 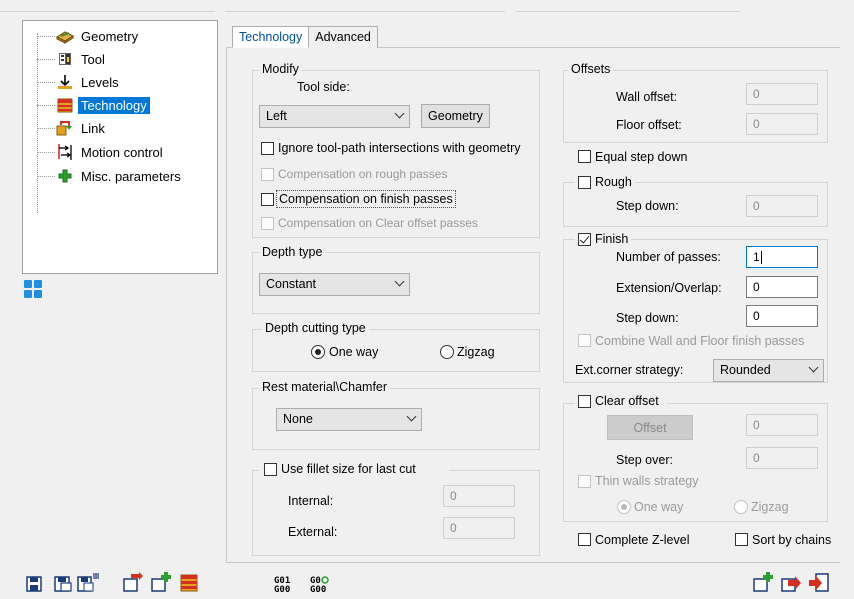 I want to click on add-icon, so click(x=161, y=582).